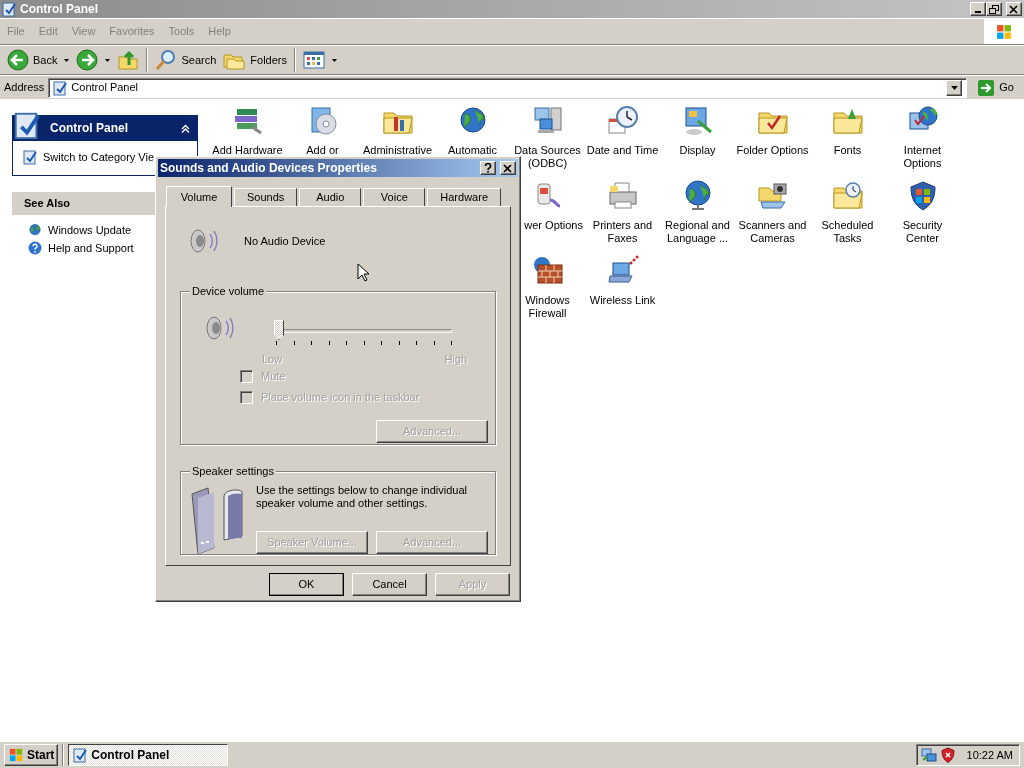 The image size is (1024, 768). What do you see at coordinates (166, 60) in the screenshot?
I see `search-icon` at bounding box center [166, 60].